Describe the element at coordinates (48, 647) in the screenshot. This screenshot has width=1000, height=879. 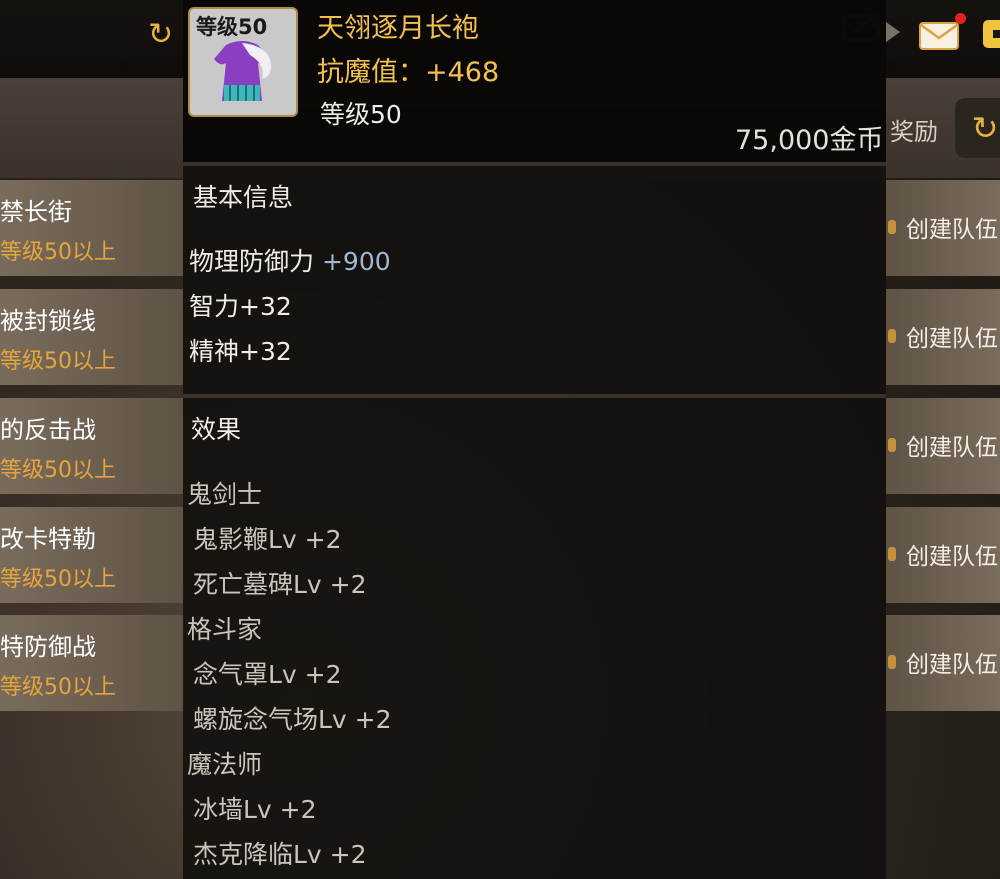
I see `dungeon-name: 特防御战` at that location.